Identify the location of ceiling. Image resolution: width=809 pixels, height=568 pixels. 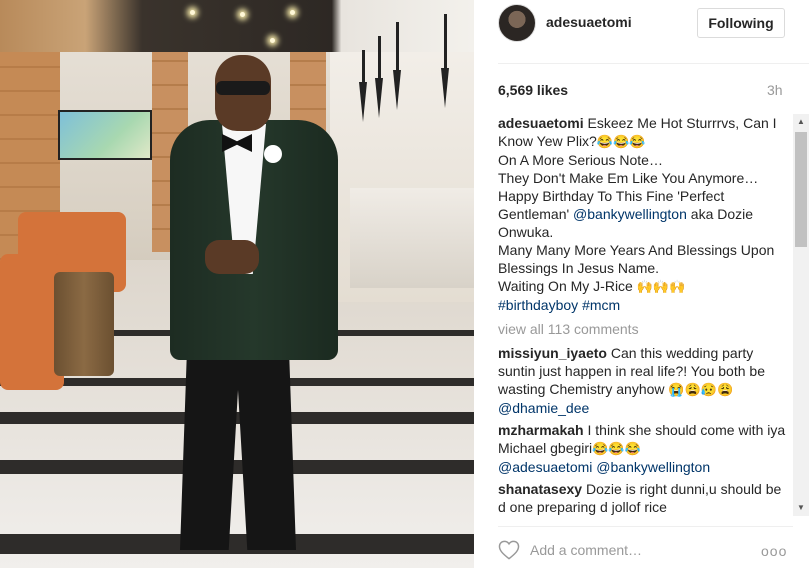
(237, 26).